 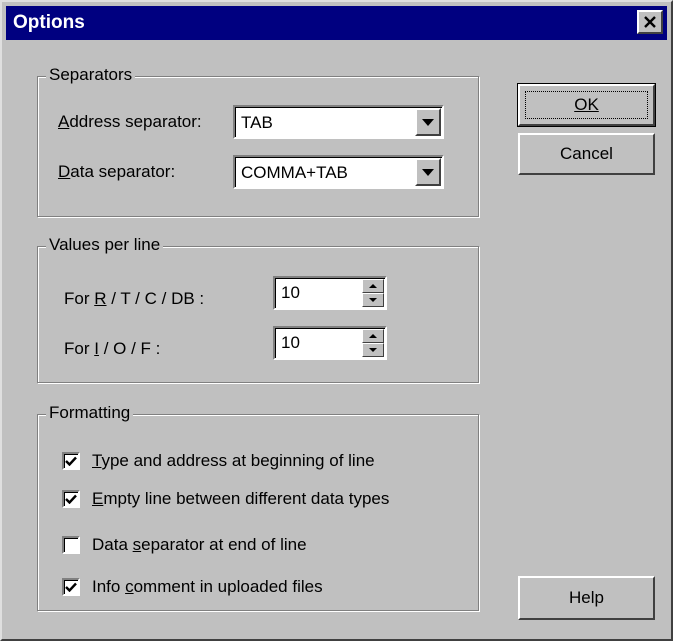 What do you see at coordinates (90, 413) in the screenshot?
I see `formatting-legend: Formatting` at bounding box center [90, 413].